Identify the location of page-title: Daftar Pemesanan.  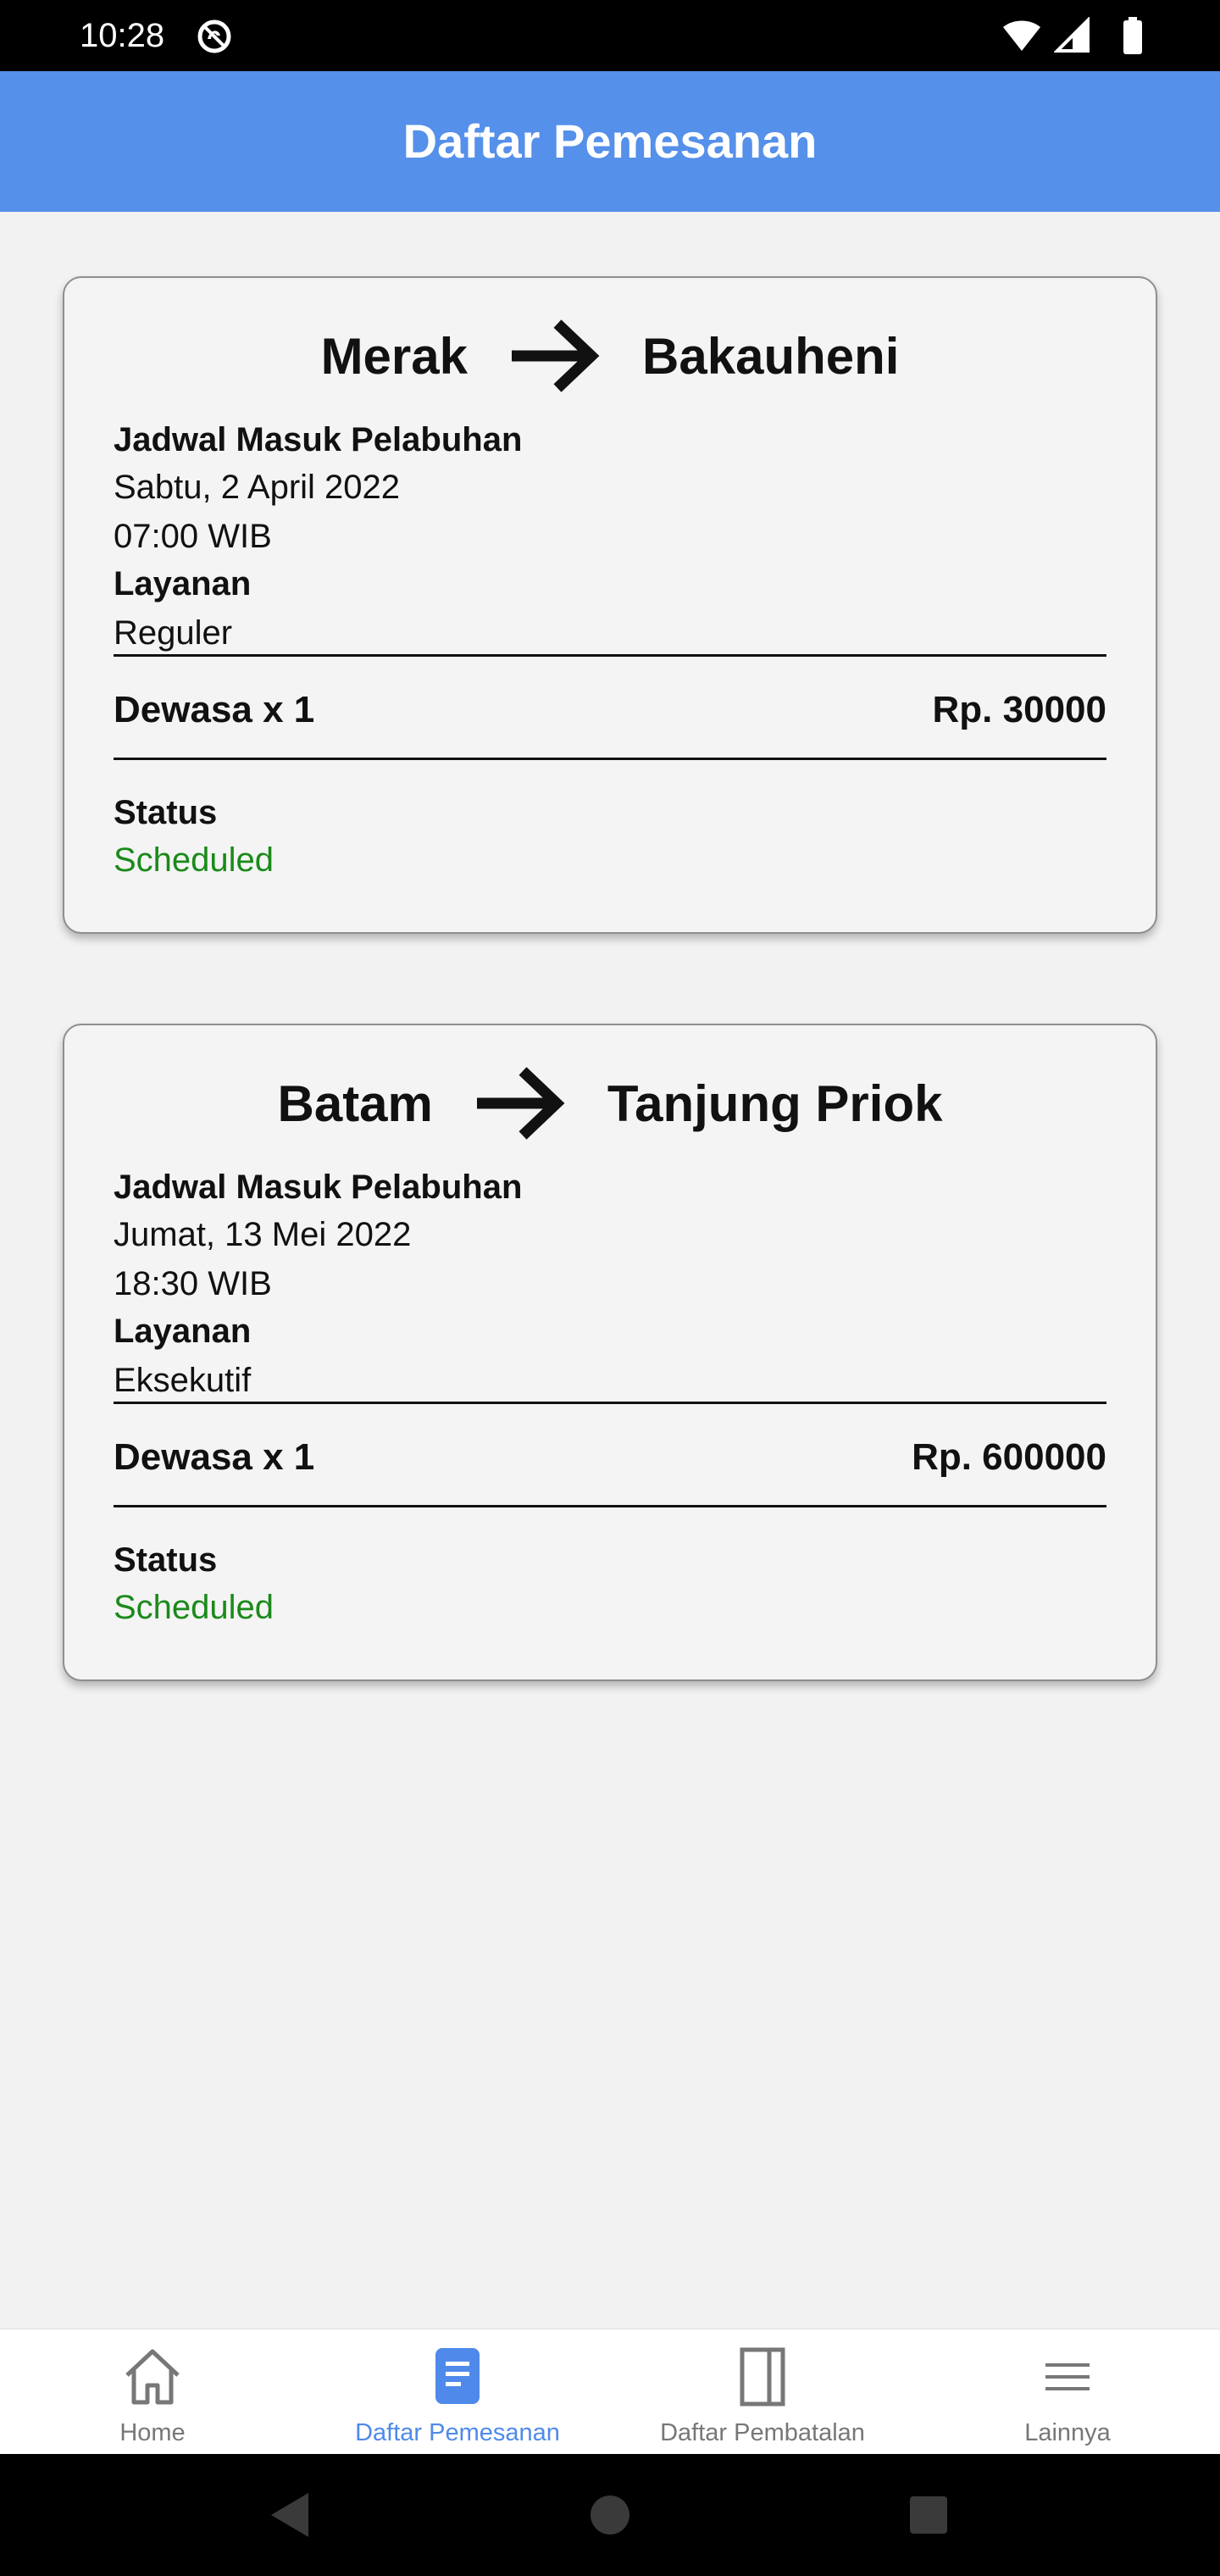
(610, 141).